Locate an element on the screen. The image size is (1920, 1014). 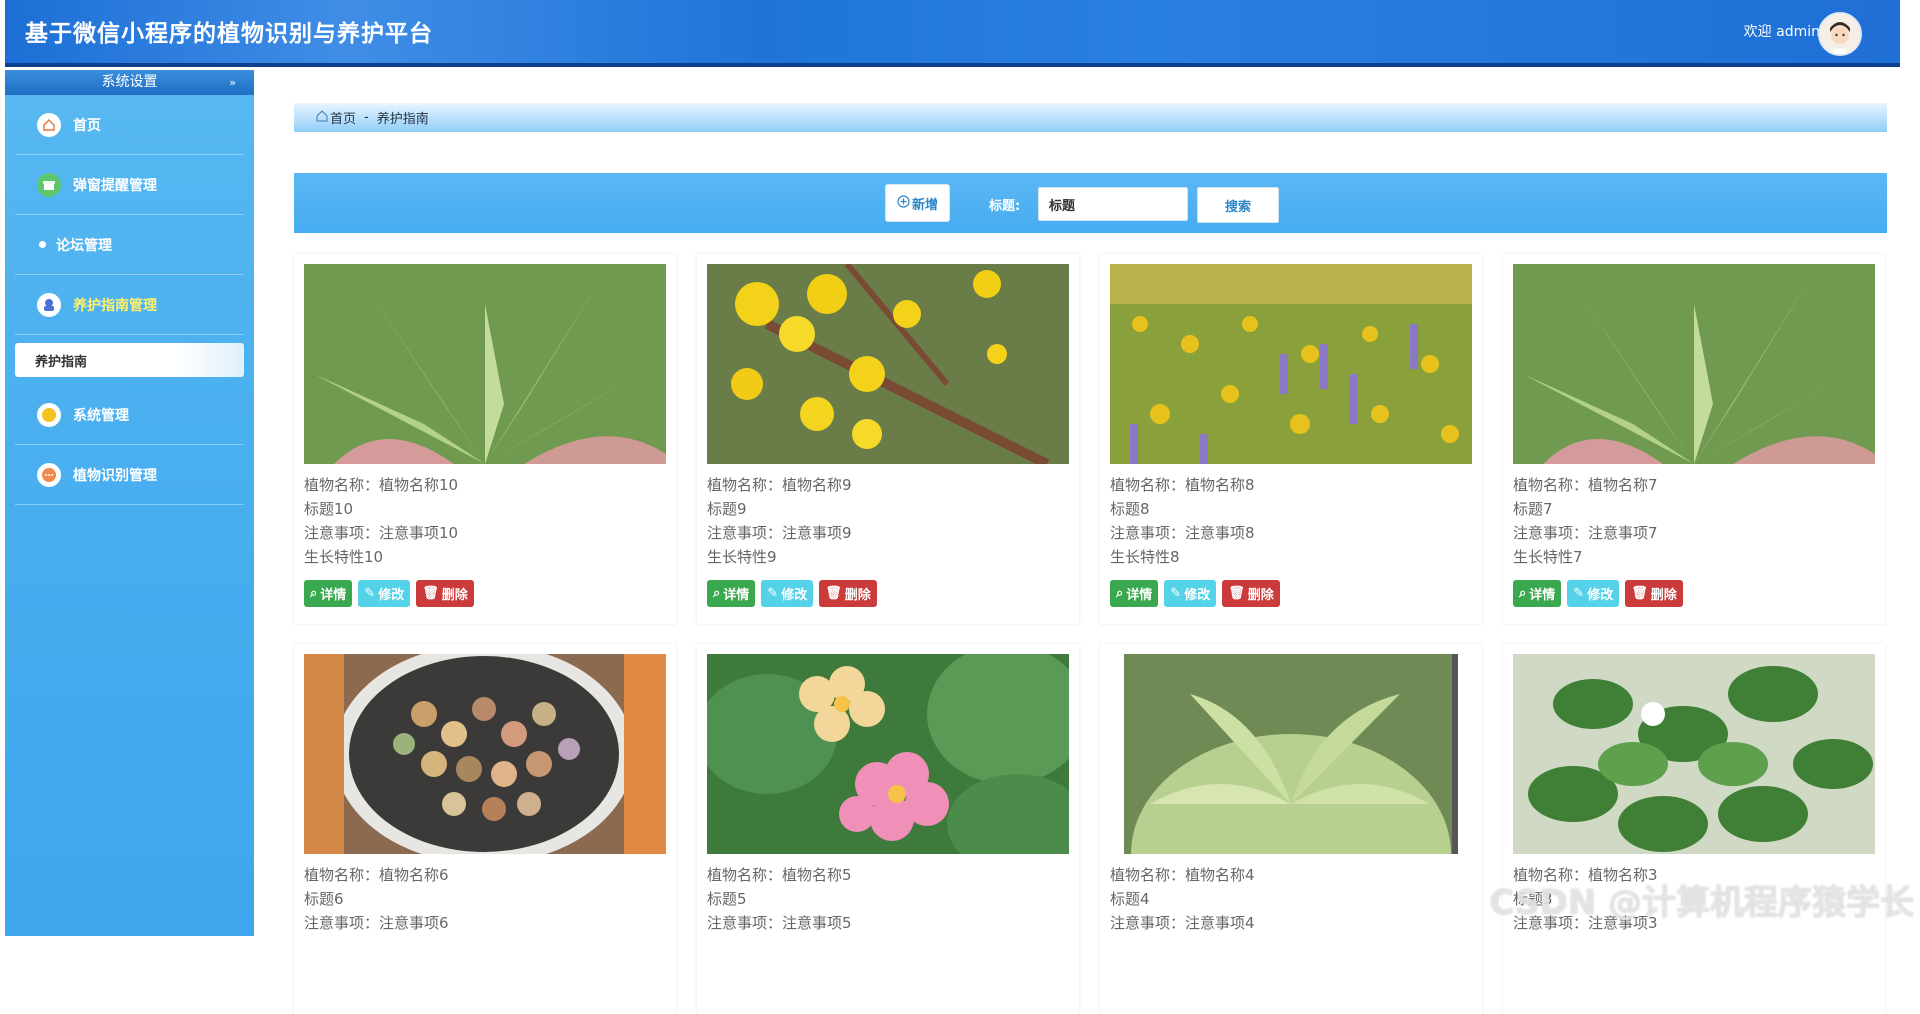
plant-name: 植物名称：植物名称7 is located at coordinates (1585, 485).